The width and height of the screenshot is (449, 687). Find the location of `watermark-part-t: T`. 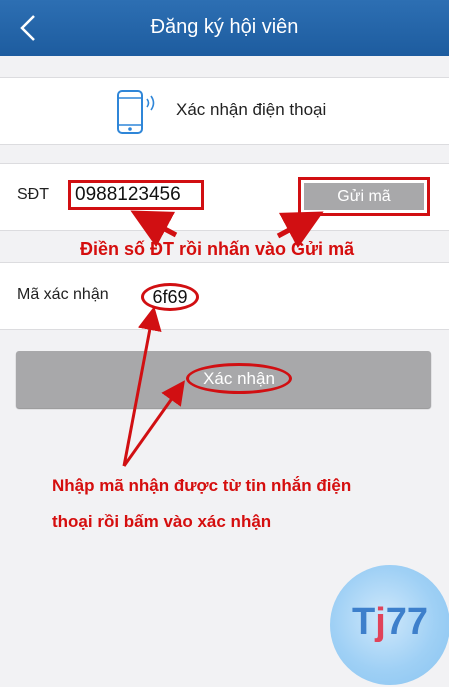

watermark-part-t: T is located at coordinates (363, 622).